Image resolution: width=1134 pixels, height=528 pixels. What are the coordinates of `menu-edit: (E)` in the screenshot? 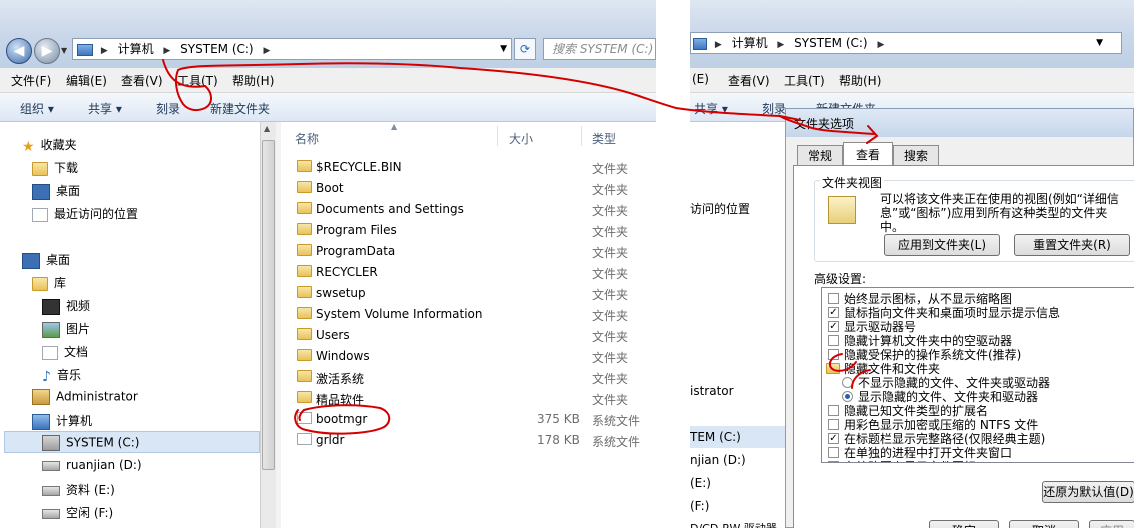 It's located at (700, 79).